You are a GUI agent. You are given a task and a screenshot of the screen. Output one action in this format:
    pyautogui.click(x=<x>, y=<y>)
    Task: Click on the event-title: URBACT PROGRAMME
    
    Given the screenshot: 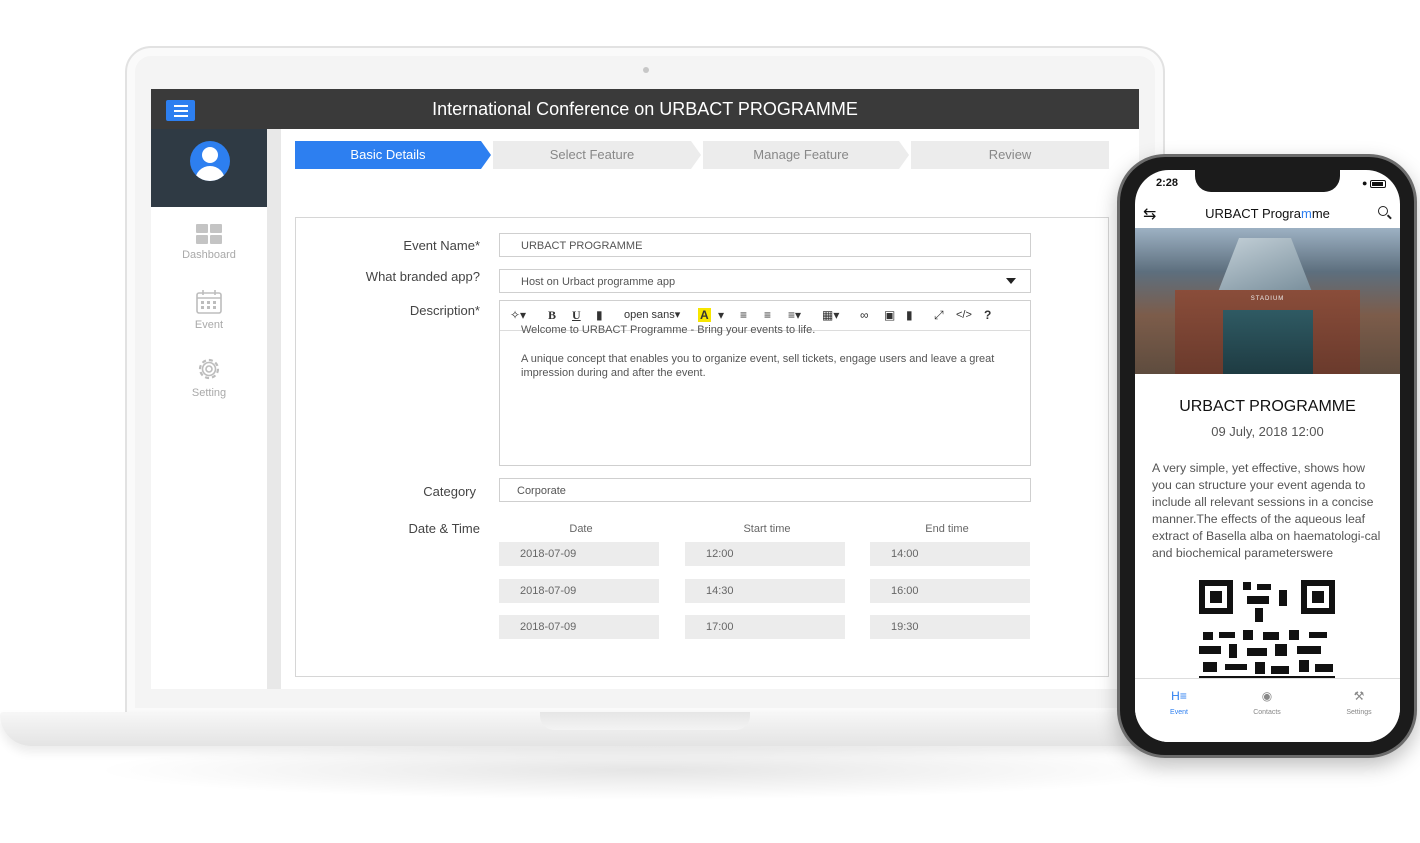 What is the action you would take?
    pyautogui.click(x=1267, y=406)
    